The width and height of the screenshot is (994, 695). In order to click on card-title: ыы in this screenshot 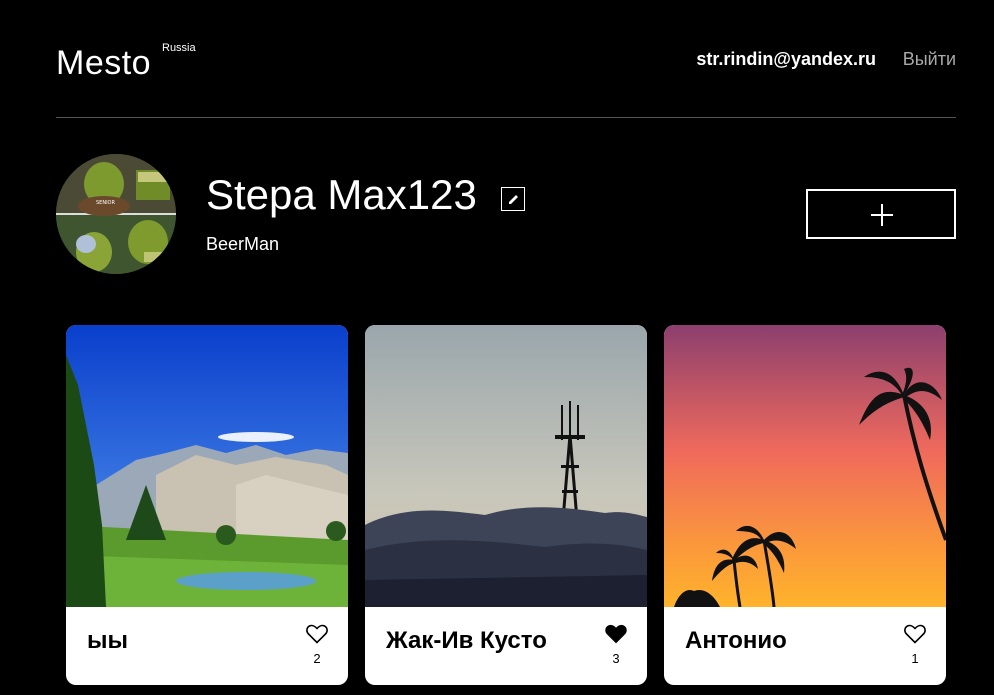, I will do `click(107, 640)`.